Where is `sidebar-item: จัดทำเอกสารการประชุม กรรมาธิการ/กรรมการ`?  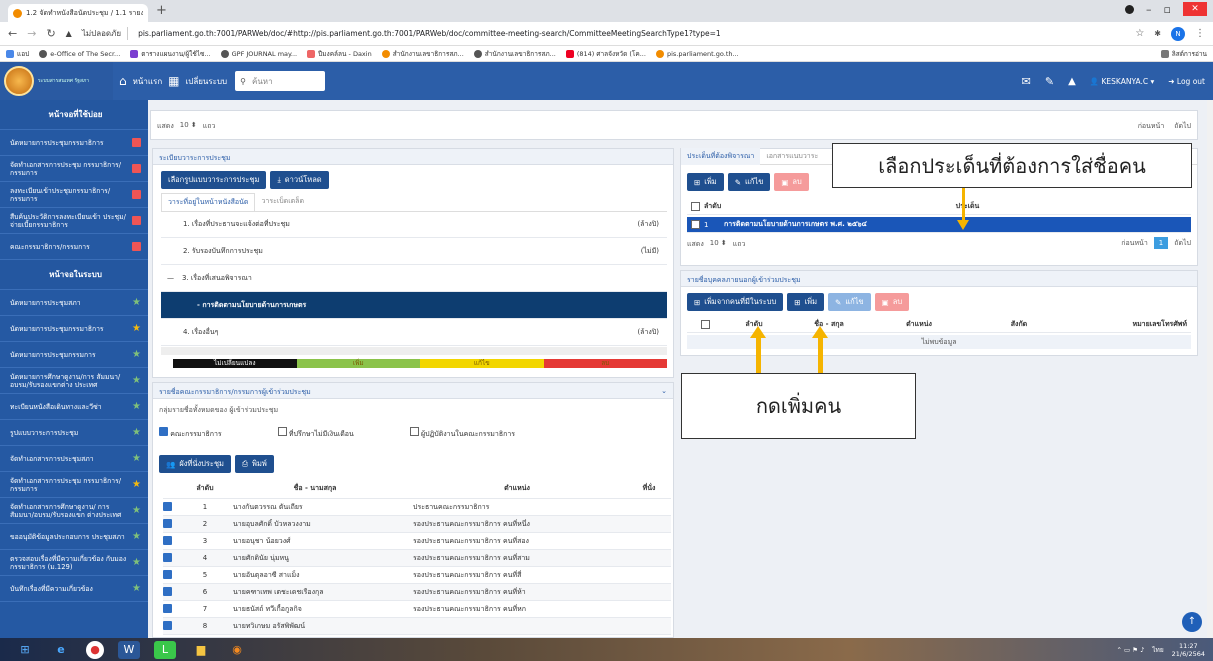
sidebar-item: จัดทำเอกสารการประชุม กรรมาธิการ/กรรมการ is located at coordinates (74, 169).